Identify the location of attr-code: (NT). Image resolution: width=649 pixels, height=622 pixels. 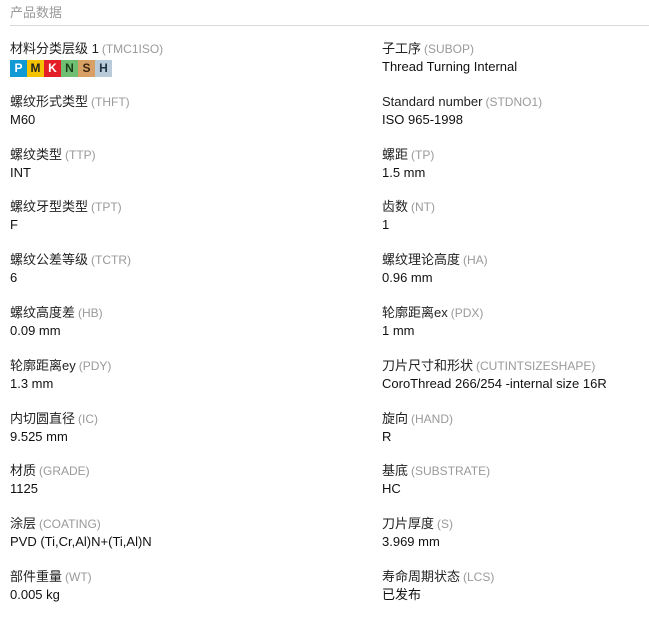
(423, 207).